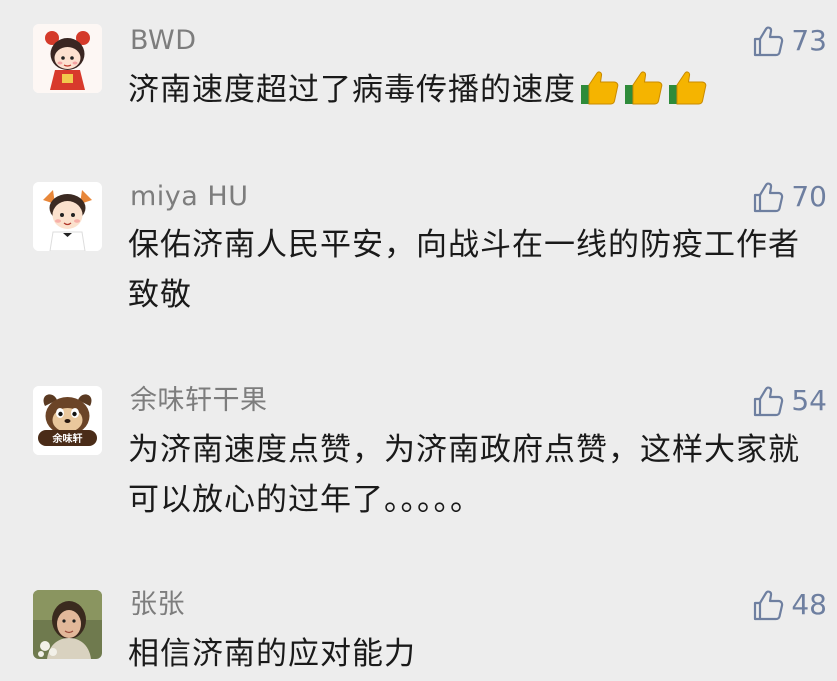 This screenshot has height=681, width=837. What do you see at coordinates (352, 90) in the screenshot?
I see `comment-text-content: 济南速度超过了病毒传播的速度` at bounding box center [352, 90].